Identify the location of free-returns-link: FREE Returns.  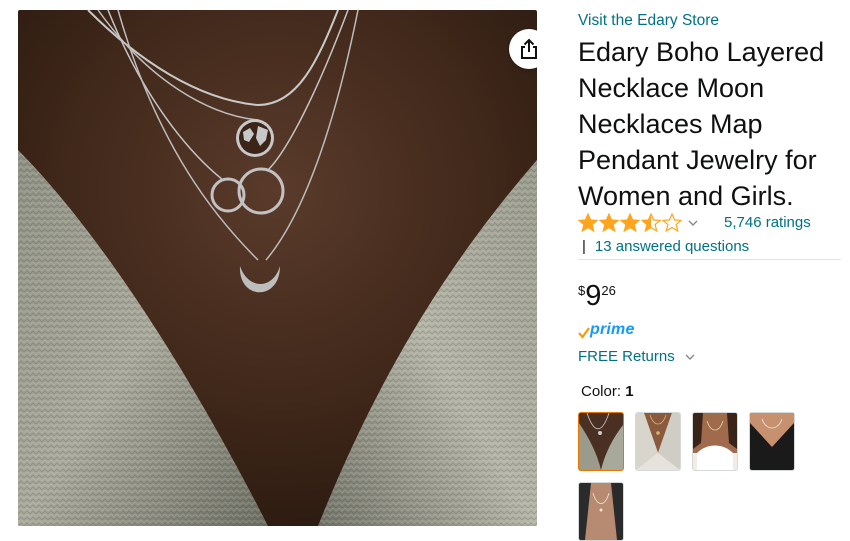
(637, 356).